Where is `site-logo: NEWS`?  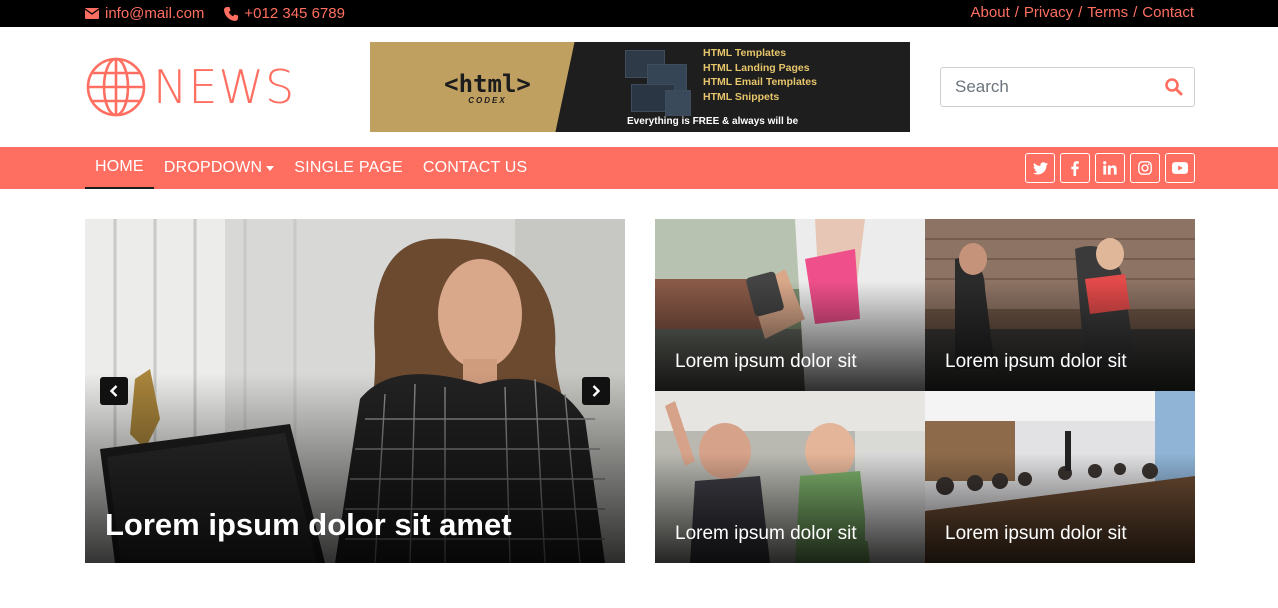 site-logo: NEWS is located at coordinates (190, 87).